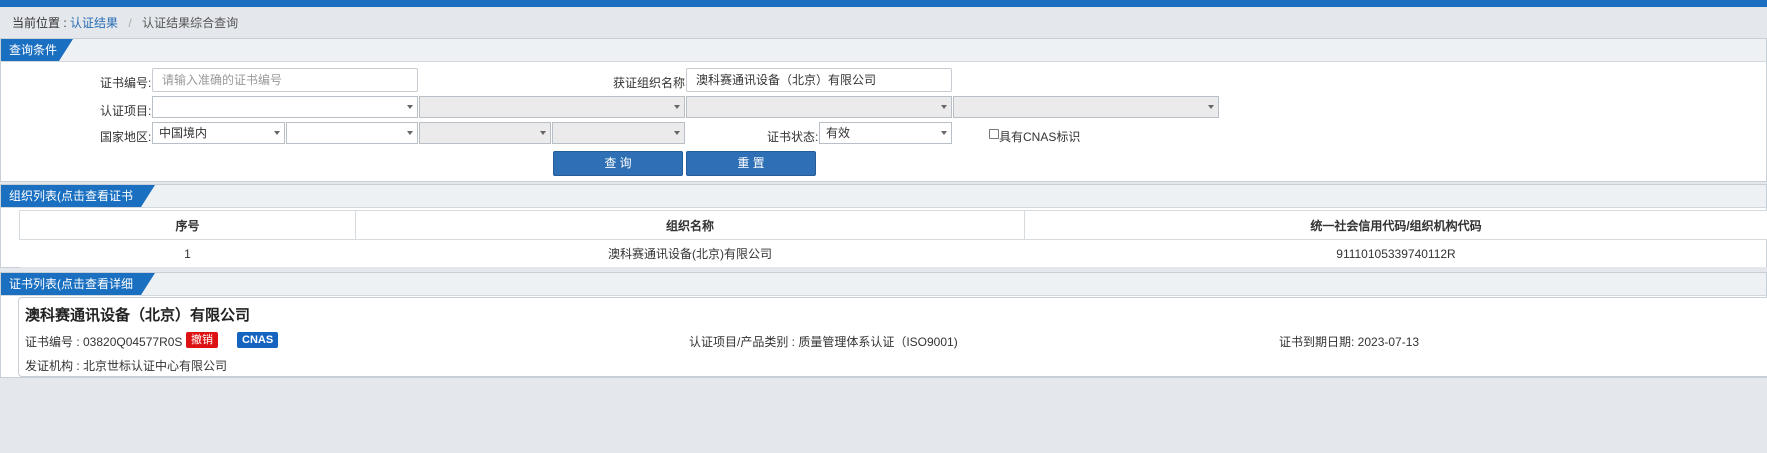 Image resolution: width=1767 pixels, height=453 pixels. I want to click on cert-org-name: 澳科赛通讯设备（北京）有限公司, so click(138, 315).